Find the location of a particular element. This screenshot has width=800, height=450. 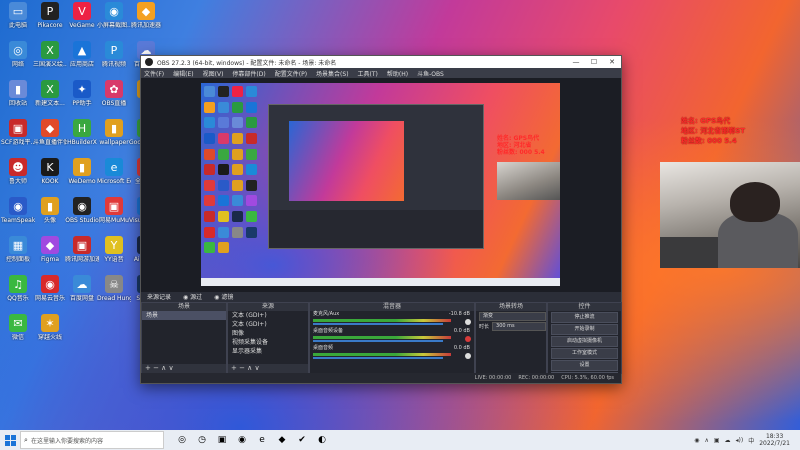

settings-button: 设置 is located at coordinates (584, 365).